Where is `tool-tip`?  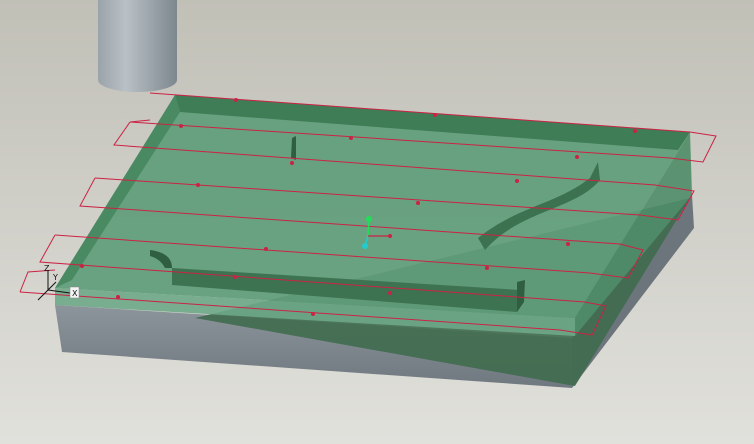
tool-tip is located at coordinates (137, 80).